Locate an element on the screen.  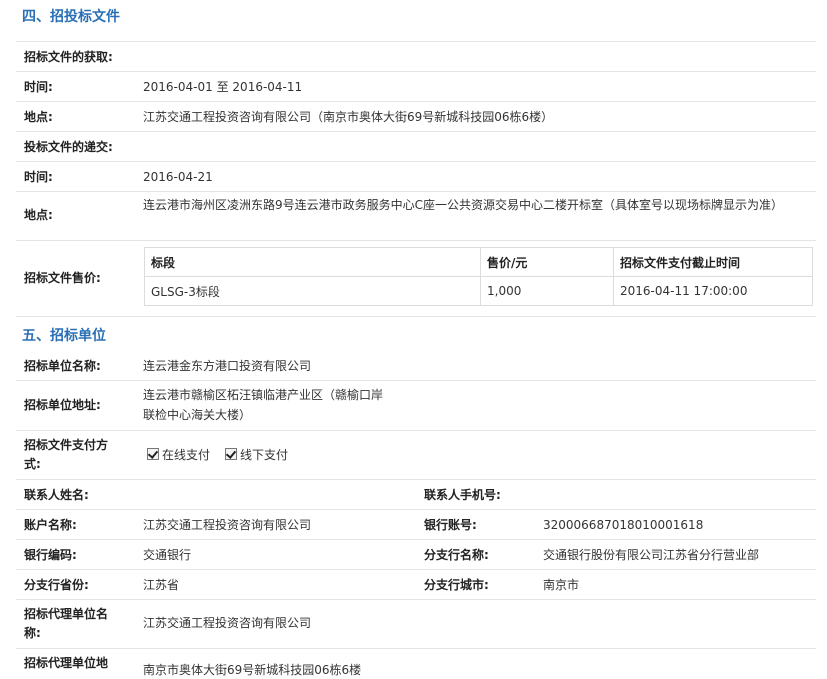
obtain-time-value: 2016-04-01 至 2016-04-11 is located at coordinates (223, 87).